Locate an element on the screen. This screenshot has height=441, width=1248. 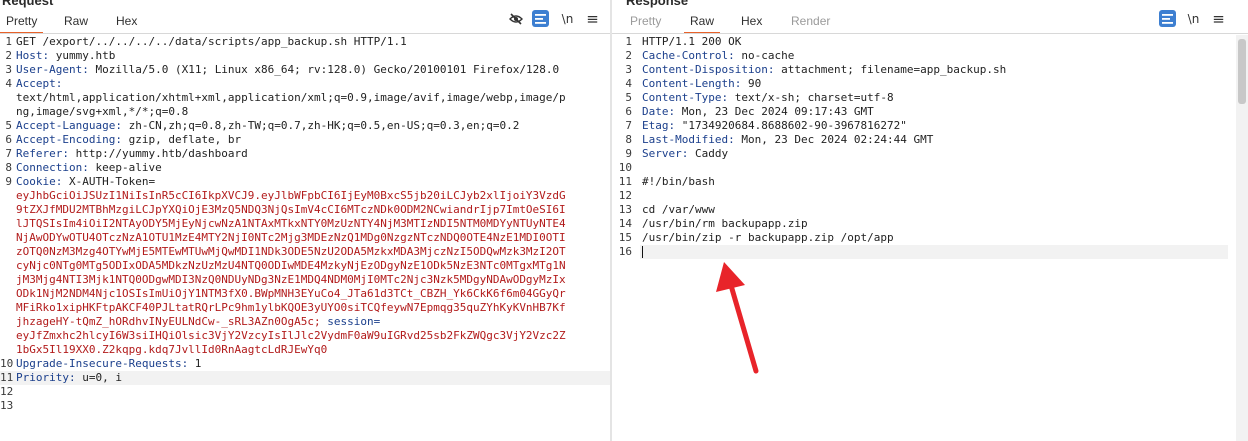
code-line: 10 is located at coordinates (930, 168).